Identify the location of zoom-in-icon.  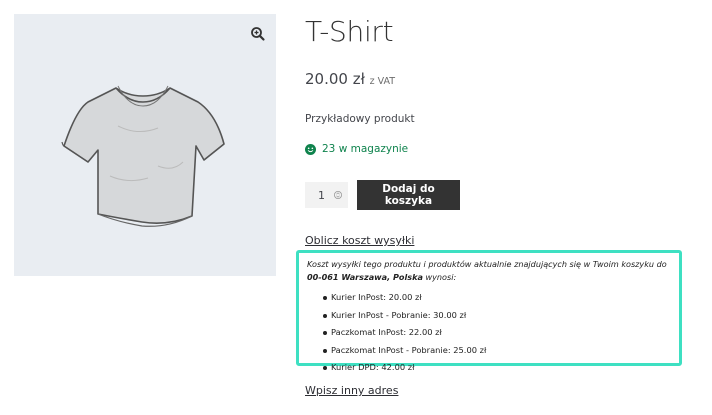
(258, 34).